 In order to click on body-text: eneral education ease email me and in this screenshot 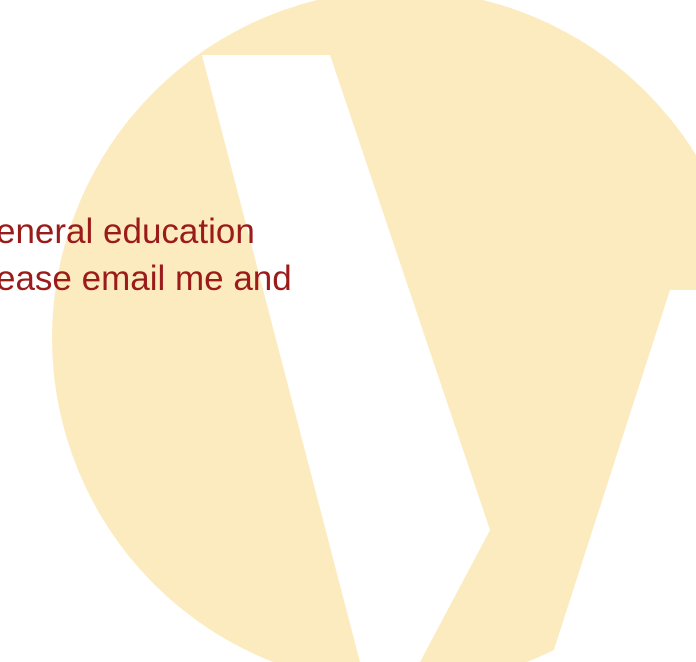, I will do `click(348, 255)`.